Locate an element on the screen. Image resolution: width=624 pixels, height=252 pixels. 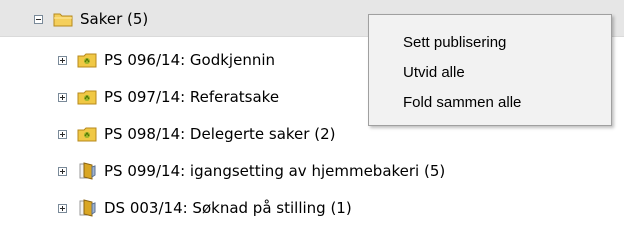
tree-root-label: Saker (5) is located at coordinates (114, 19).